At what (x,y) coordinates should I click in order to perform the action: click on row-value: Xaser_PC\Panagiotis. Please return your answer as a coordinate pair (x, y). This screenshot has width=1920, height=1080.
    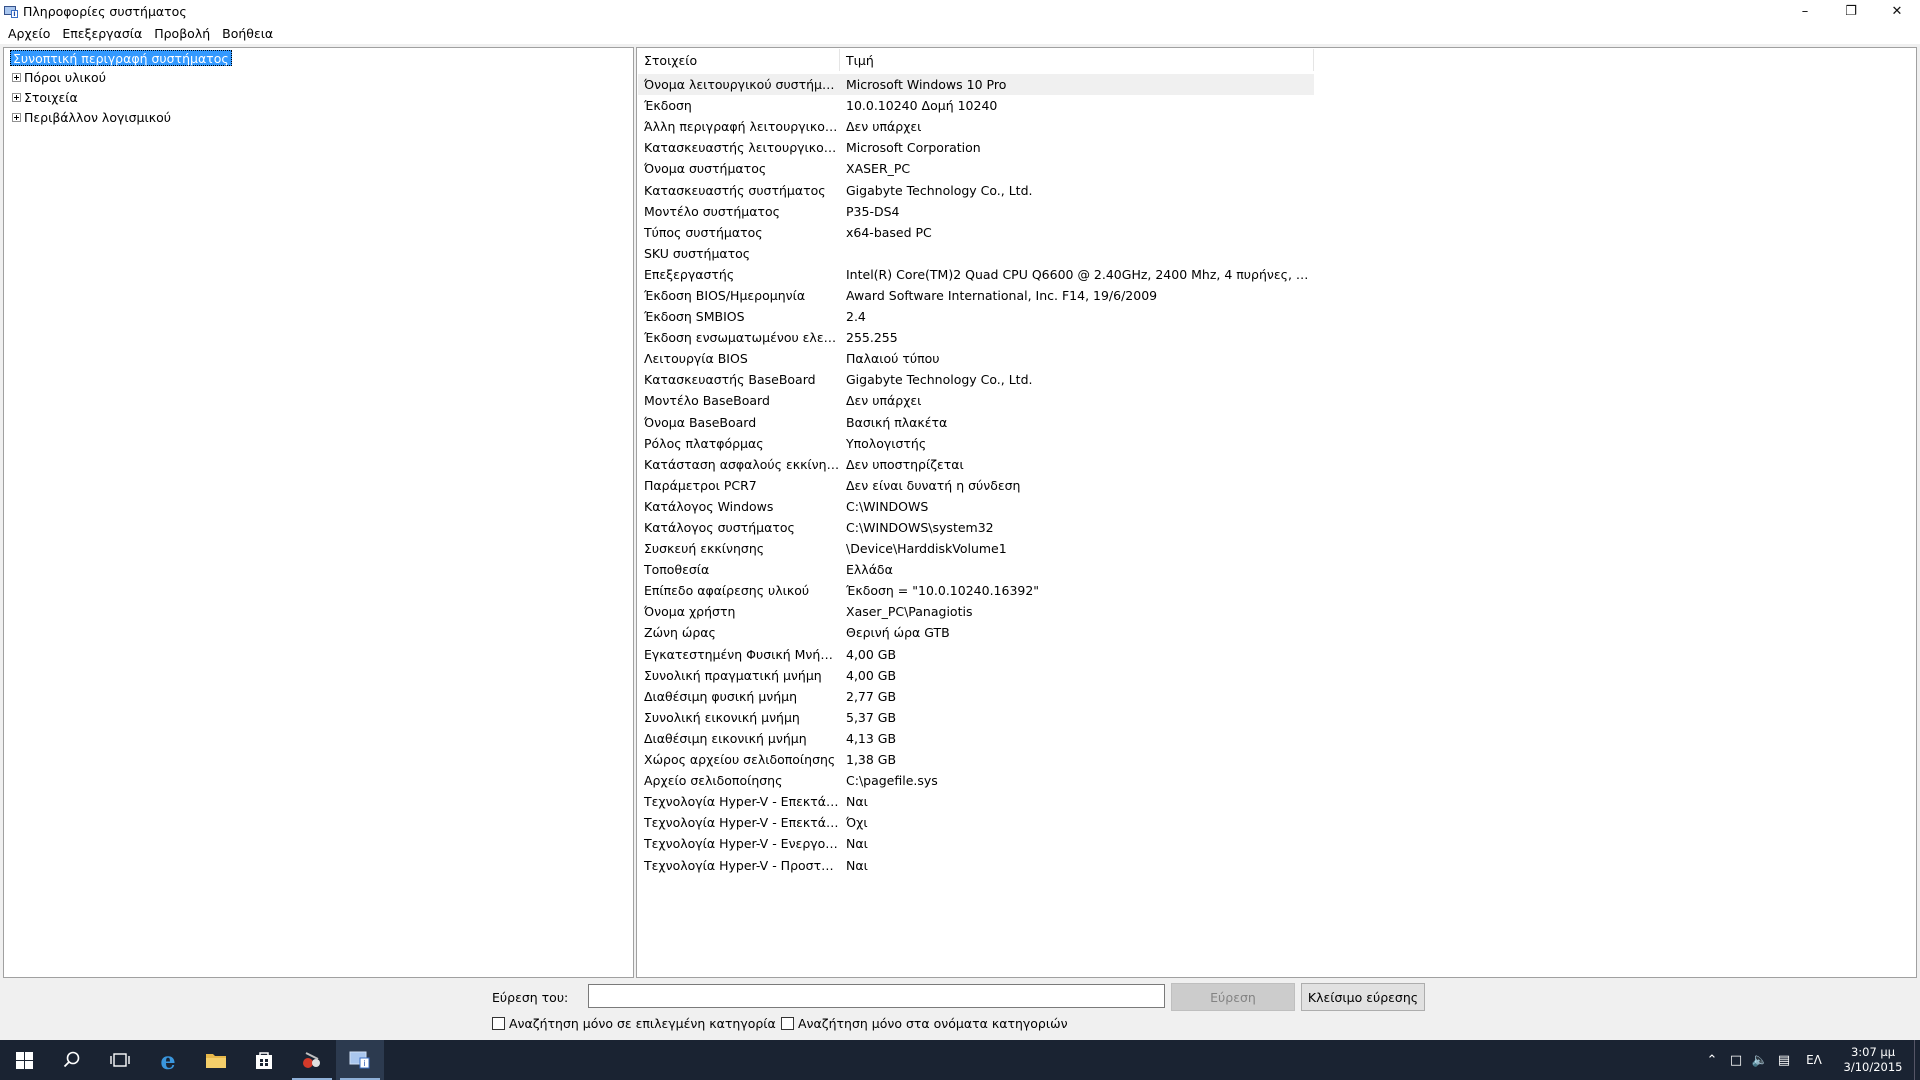
    Looking at the image, I should click on (909, 612).